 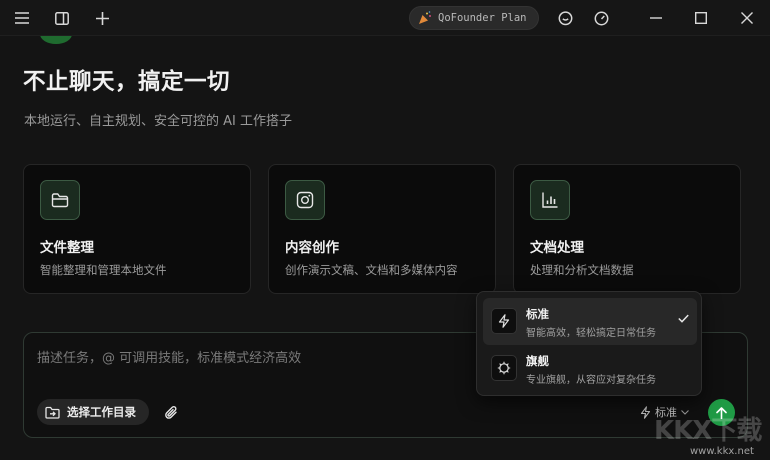 I want to click on close-icon, so click(x=747, y=18).